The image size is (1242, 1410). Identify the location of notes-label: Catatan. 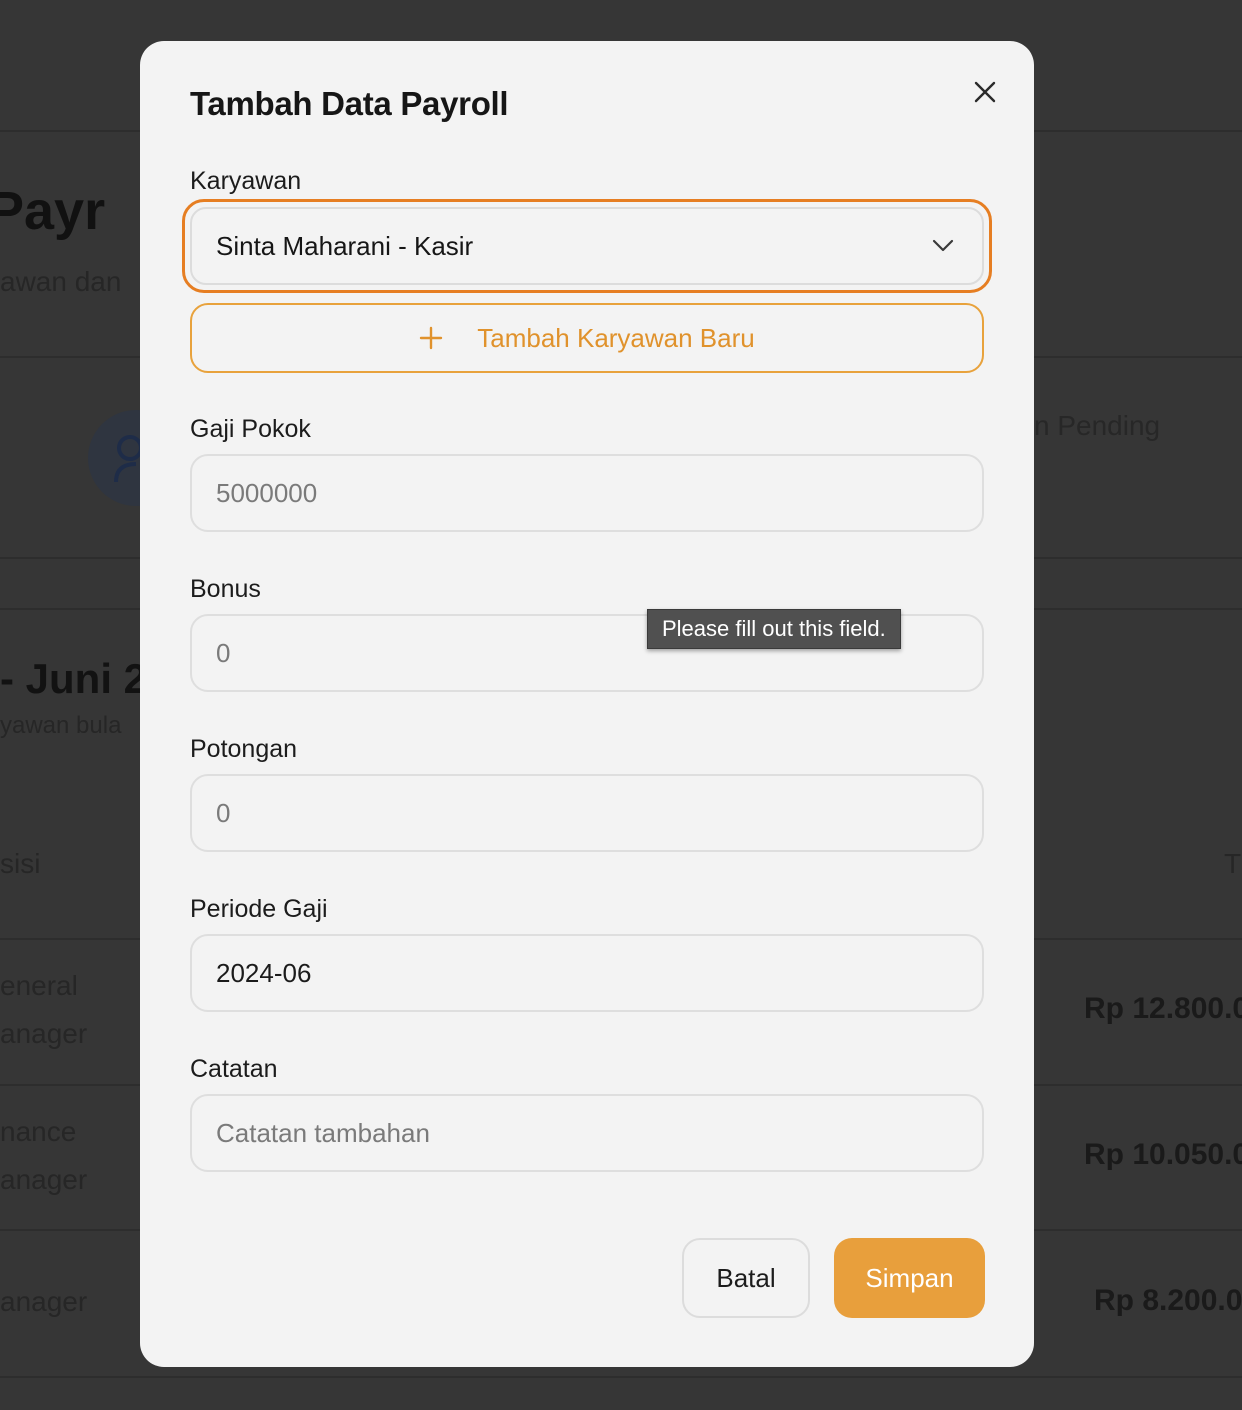
(234, 1069).